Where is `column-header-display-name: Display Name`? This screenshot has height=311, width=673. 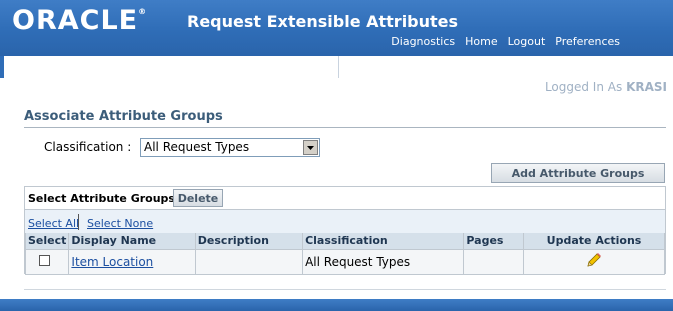 column-header-display-name: Display Name is located at coordinates (132, 241).